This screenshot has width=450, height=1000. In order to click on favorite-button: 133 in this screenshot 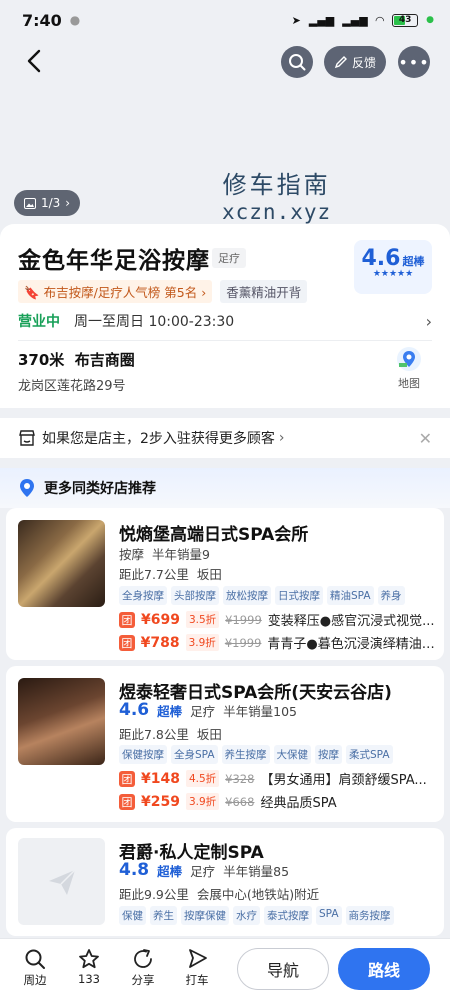, I will do `click(89, 966)`.